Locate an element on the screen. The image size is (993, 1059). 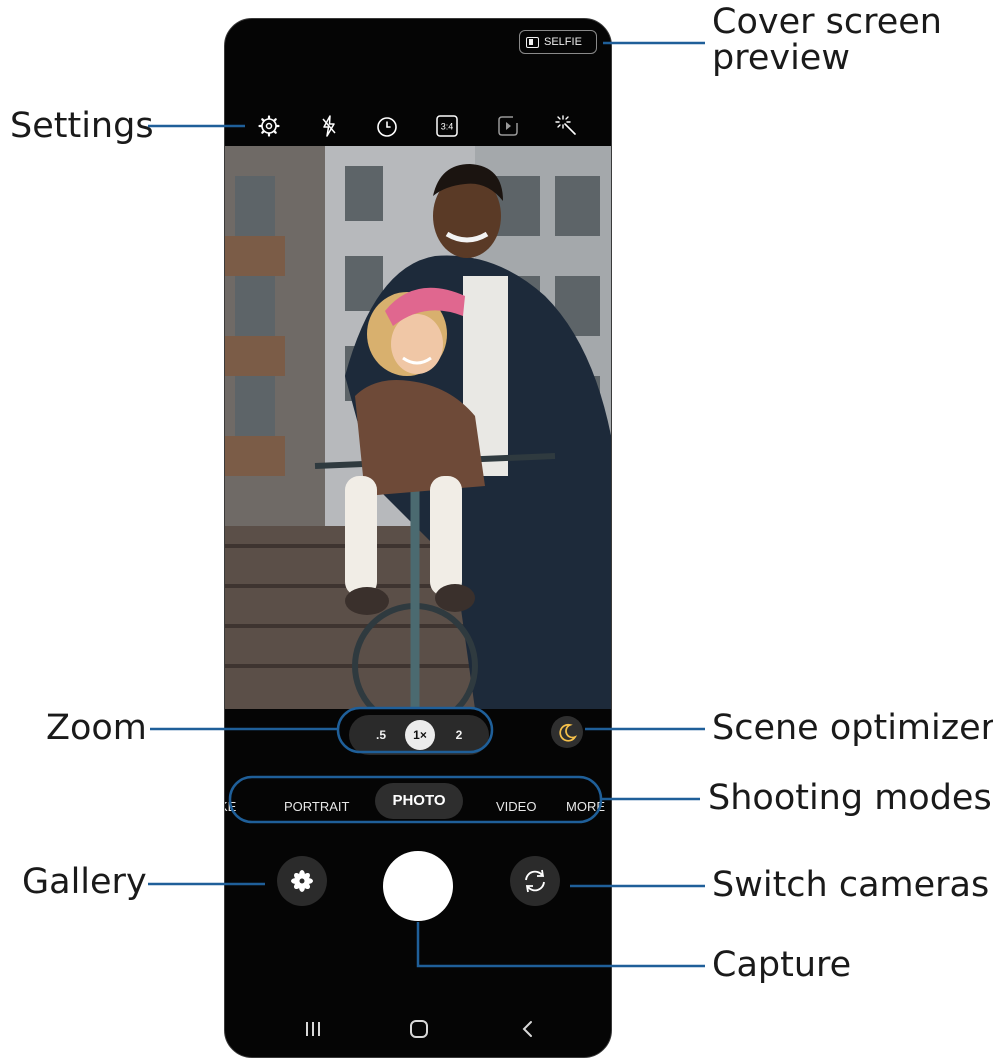
zoom-control: .5 1× 2 is located at coordinates (419, 735).